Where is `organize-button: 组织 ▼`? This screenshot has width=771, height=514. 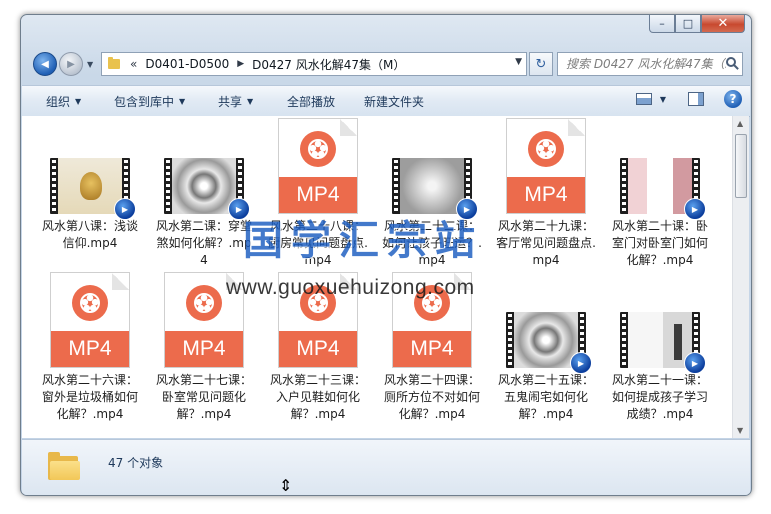 organize-button: 组织 ▼ is located at coordinates (63, 101).